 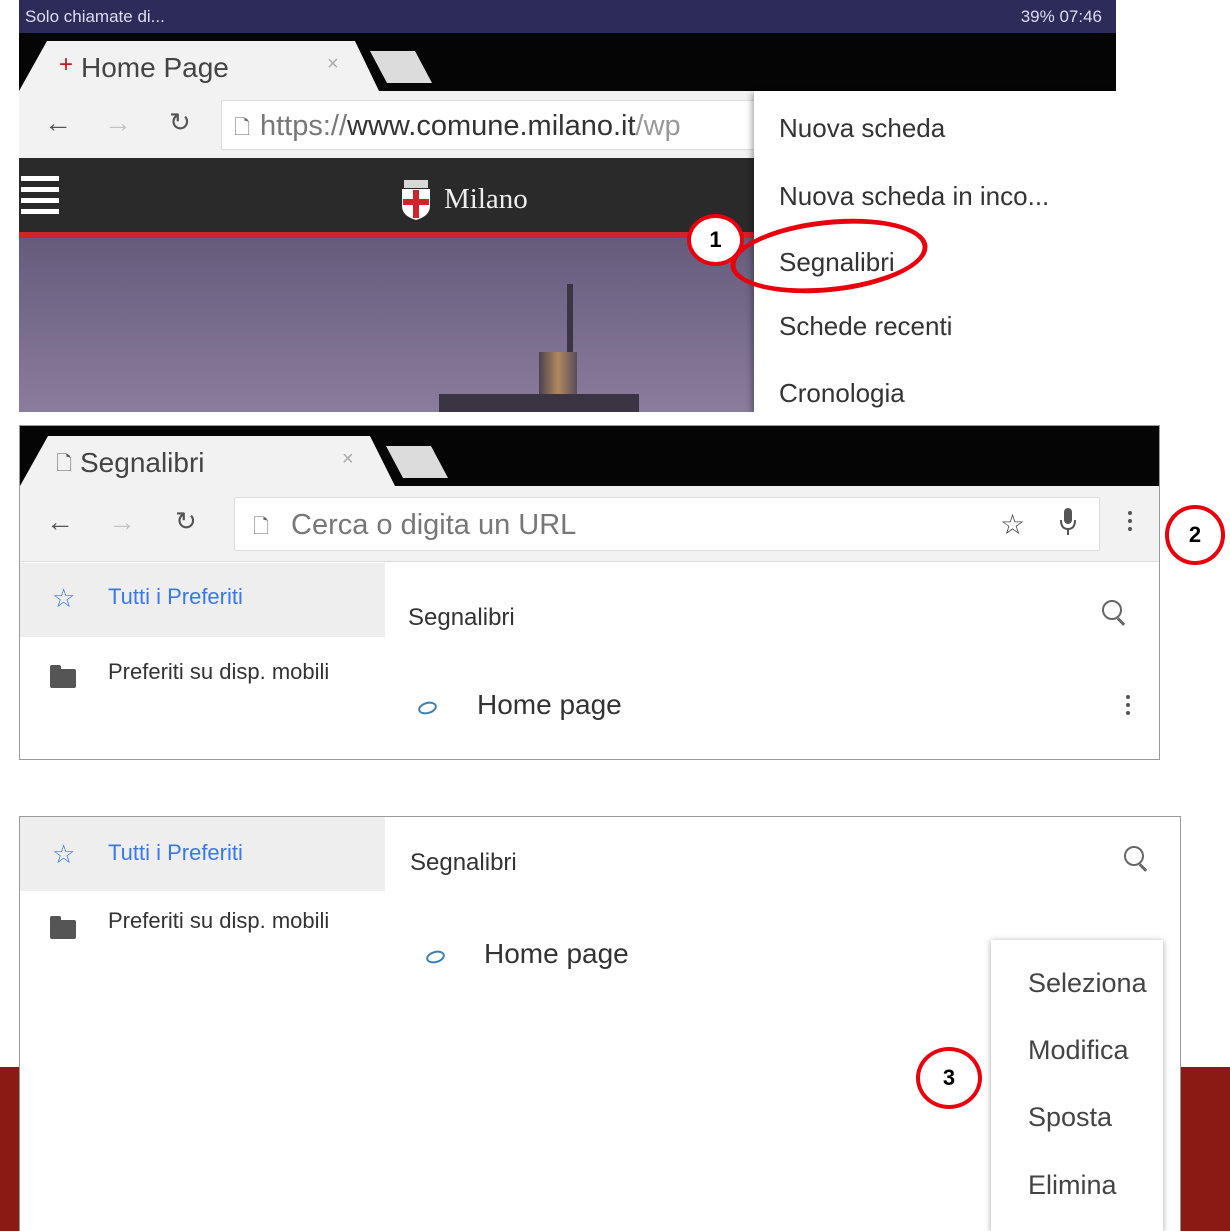 I want to click on menu-item-cronologia: Cronologia, so click(x=842, y=393).